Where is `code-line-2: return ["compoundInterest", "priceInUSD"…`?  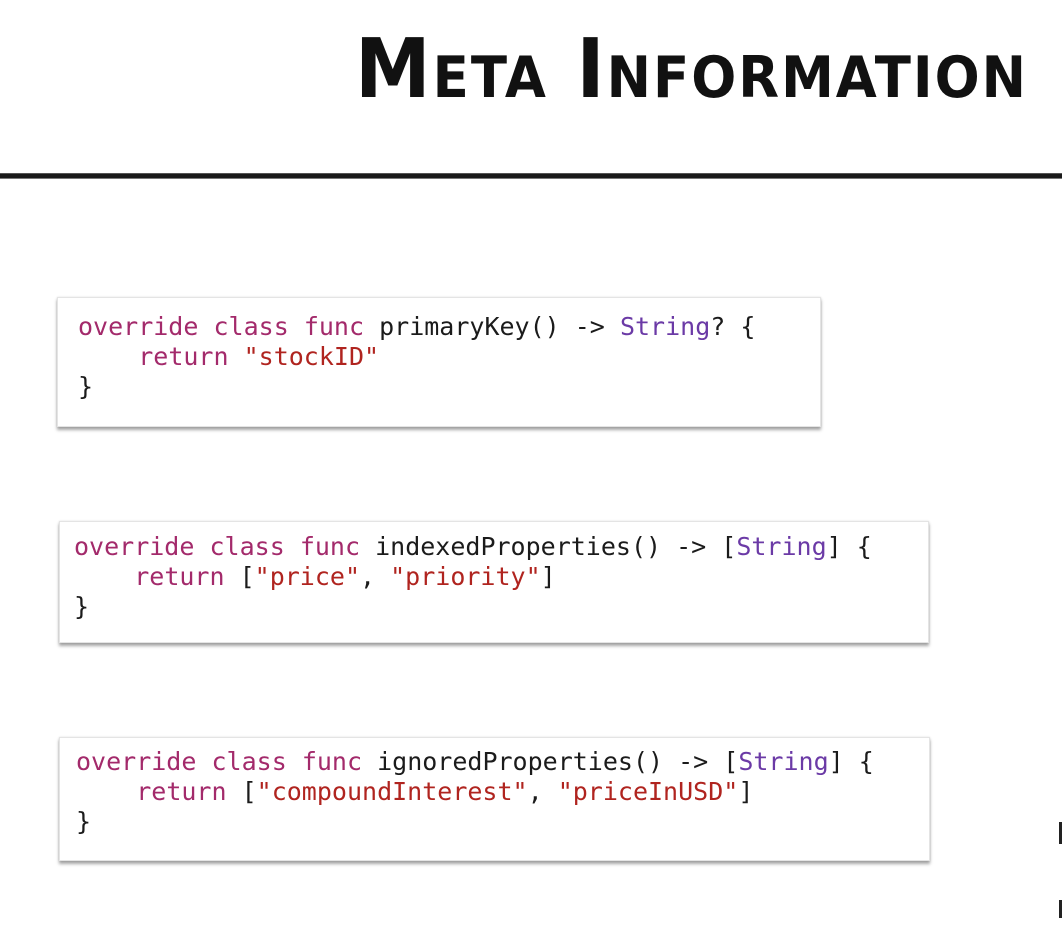 code-line-2: return ["compoundInterest", "priceInUSD"… is located at coordinates (492, 792).